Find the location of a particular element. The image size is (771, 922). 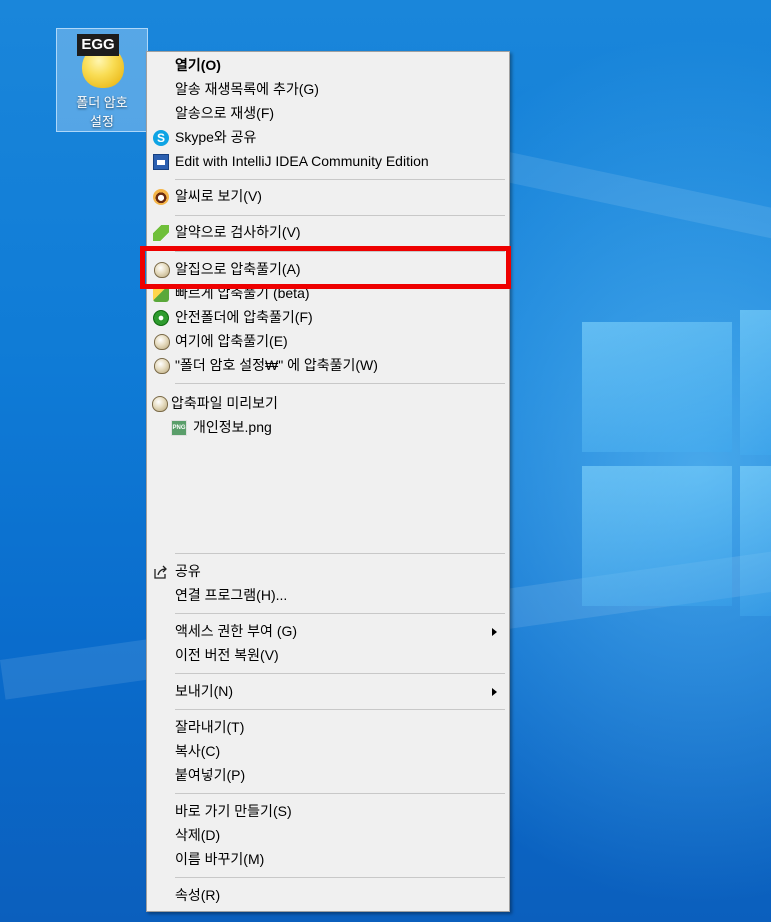

menu-item-alsong-play: 알송으로 재생(F) is located at coordinates (328, 113).